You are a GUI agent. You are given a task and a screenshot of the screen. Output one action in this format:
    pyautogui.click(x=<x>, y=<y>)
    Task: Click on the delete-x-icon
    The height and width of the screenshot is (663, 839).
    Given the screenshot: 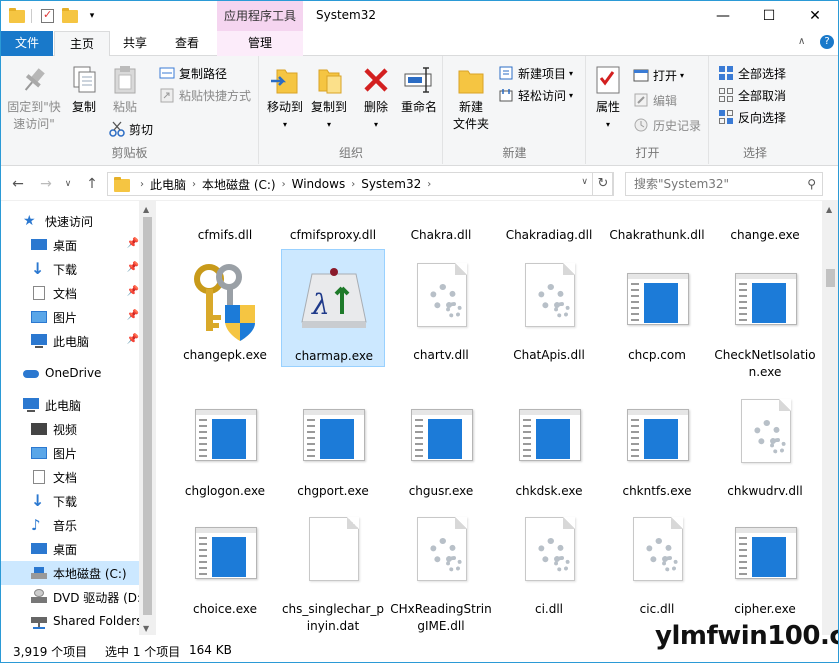 What is the action you would take?
    pyautogui.click(x=376, y=80)
    